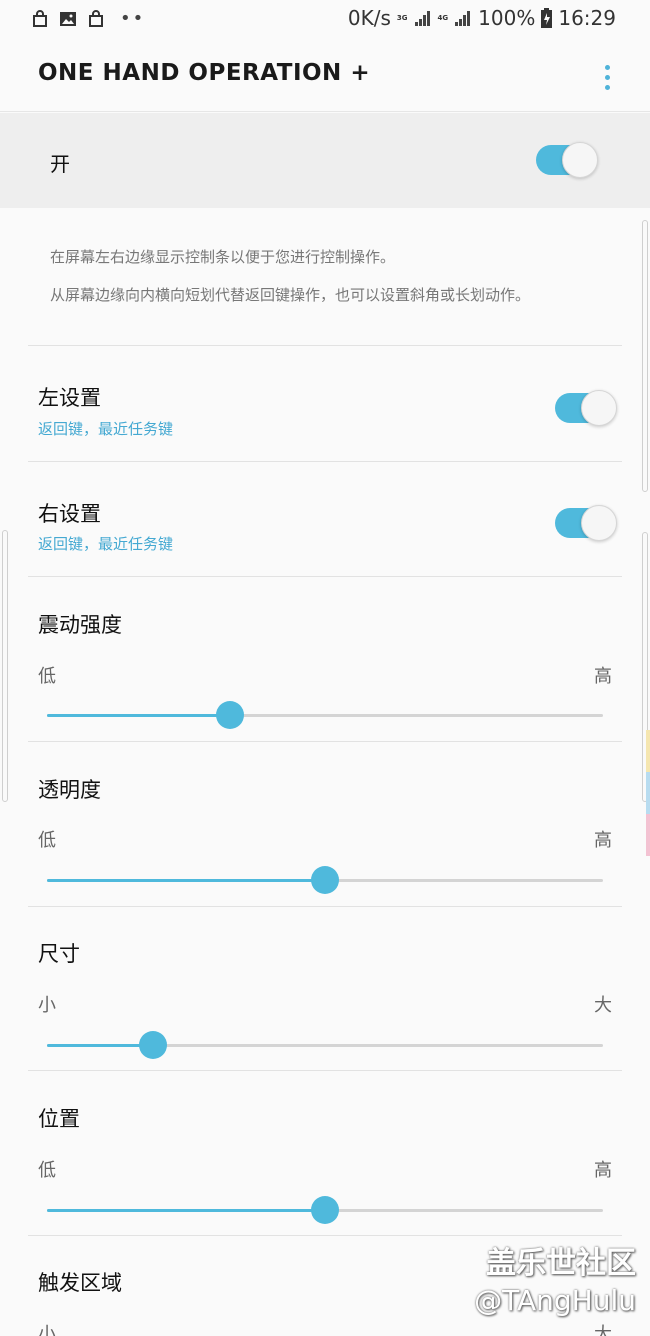  I want to click on vibration-slider, so click(325, 715).